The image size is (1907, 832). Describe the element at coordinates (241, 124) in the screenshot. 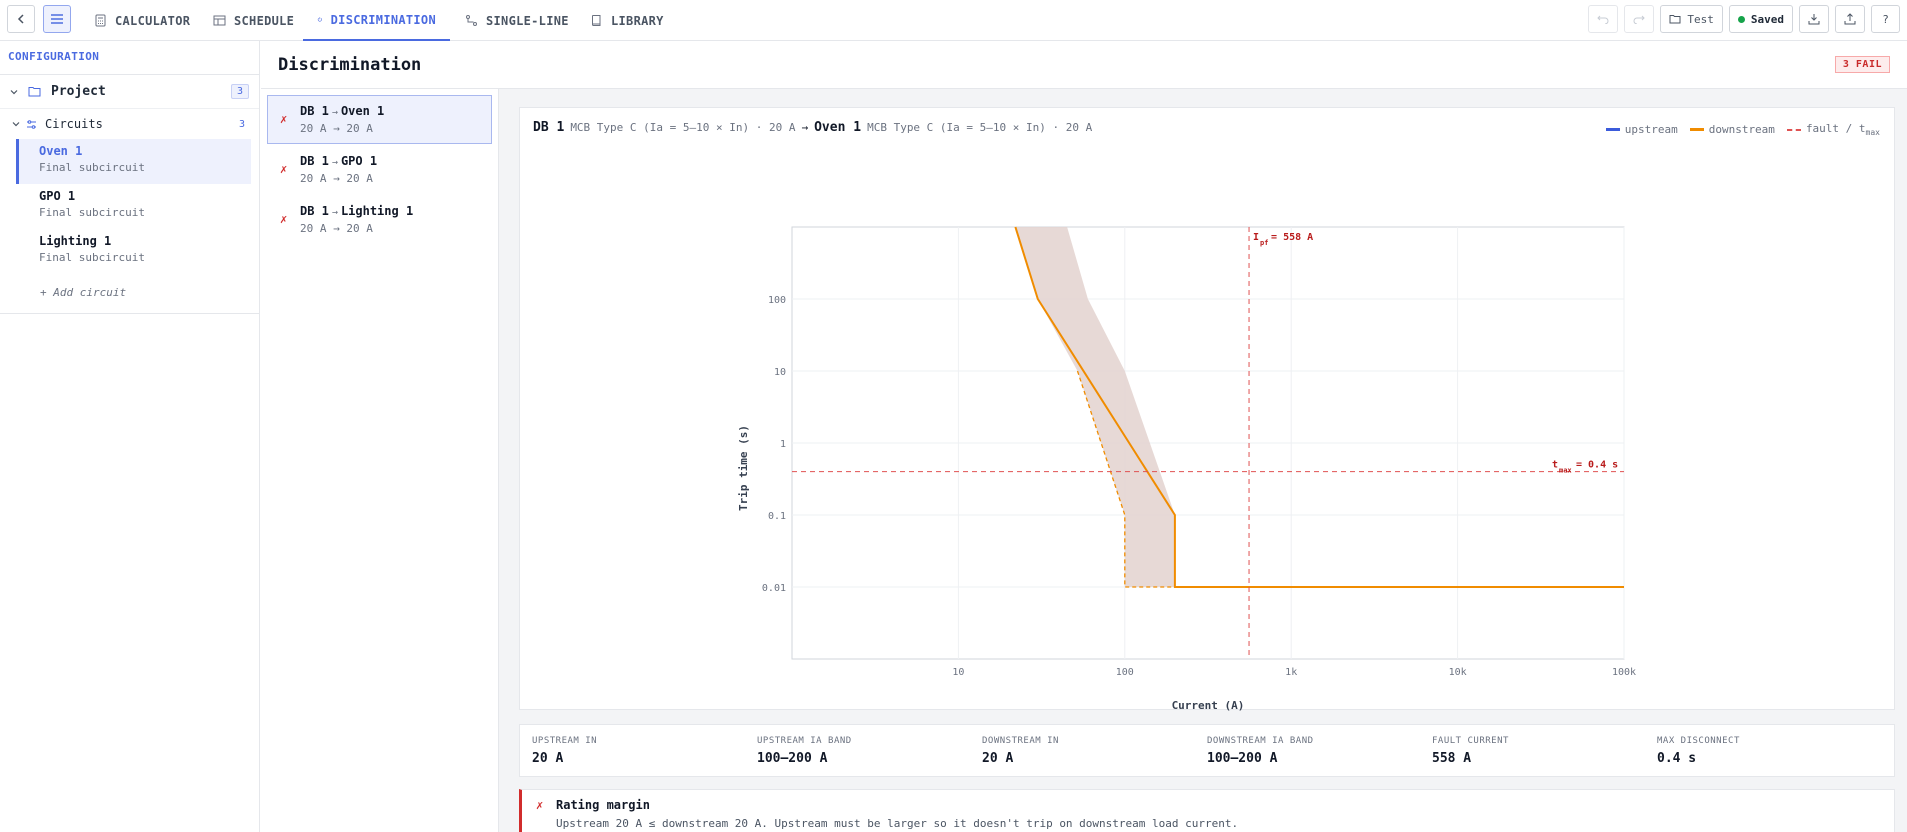

I see `circuits-count: 3` at that location.